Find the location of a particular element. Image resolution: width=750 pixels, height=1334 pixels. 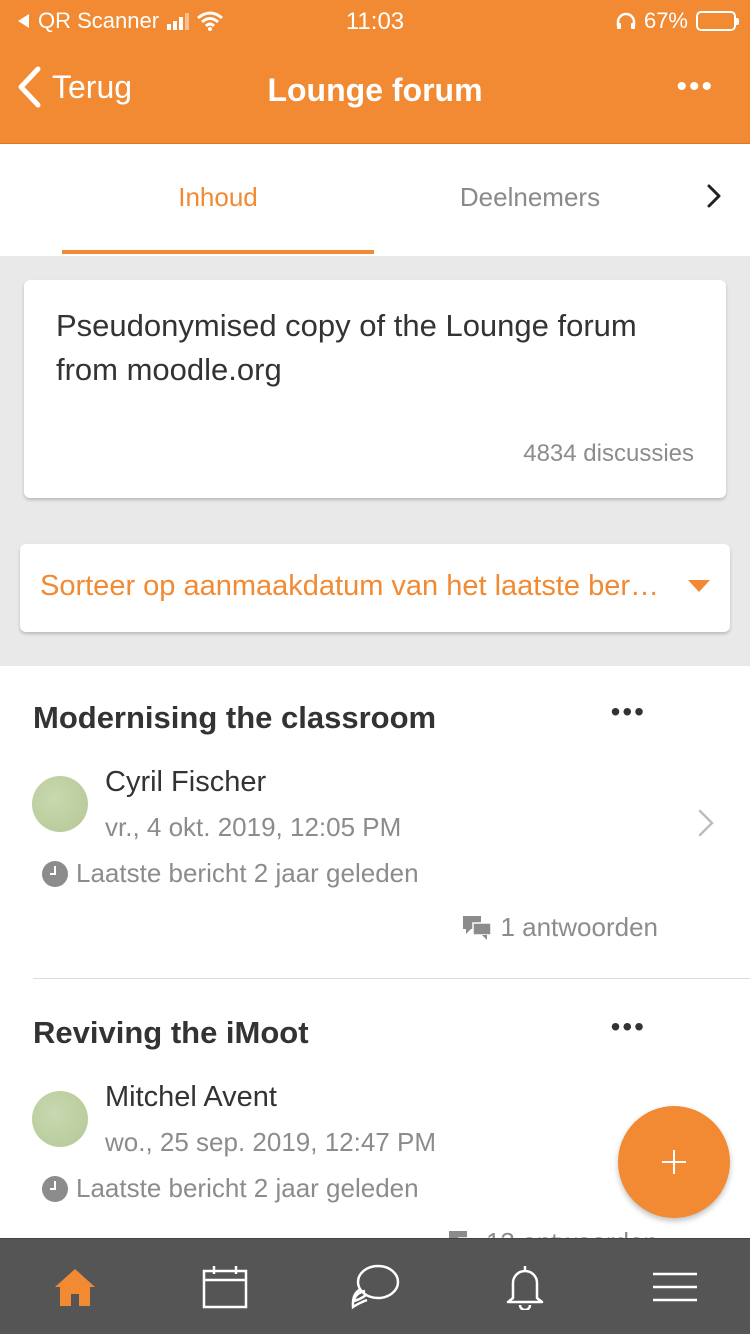

nav-notifications is located at coordinates (525, 1287).